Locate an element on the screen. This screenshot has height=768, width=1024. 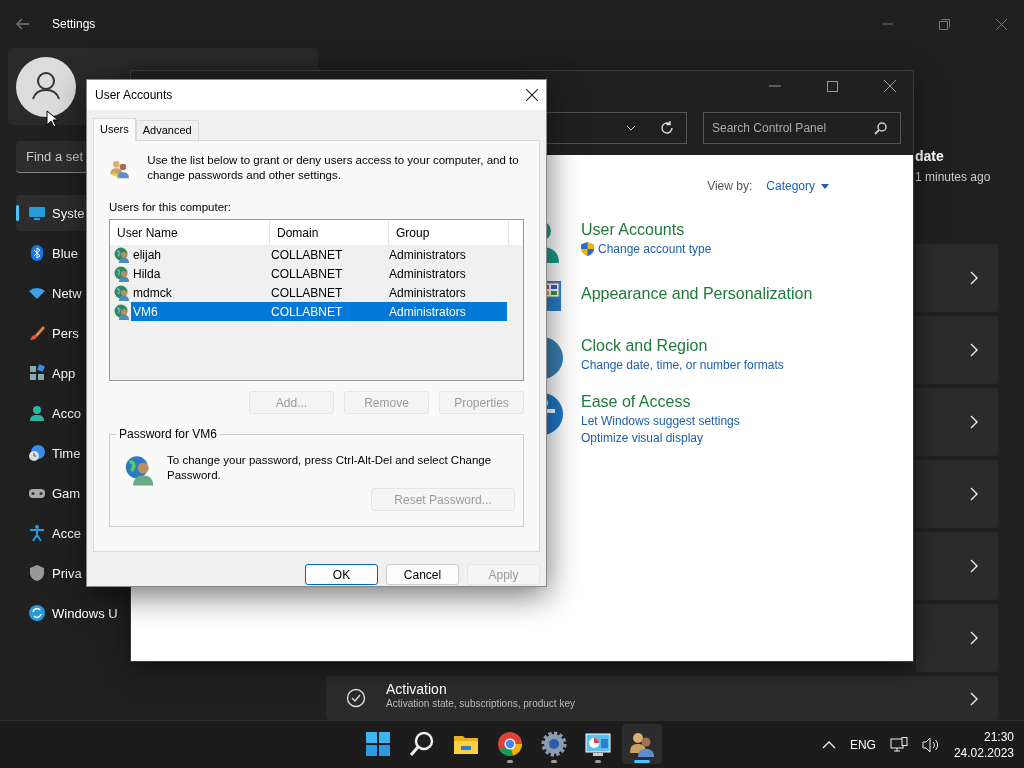
update-icon is located at coordinates (37, 613).